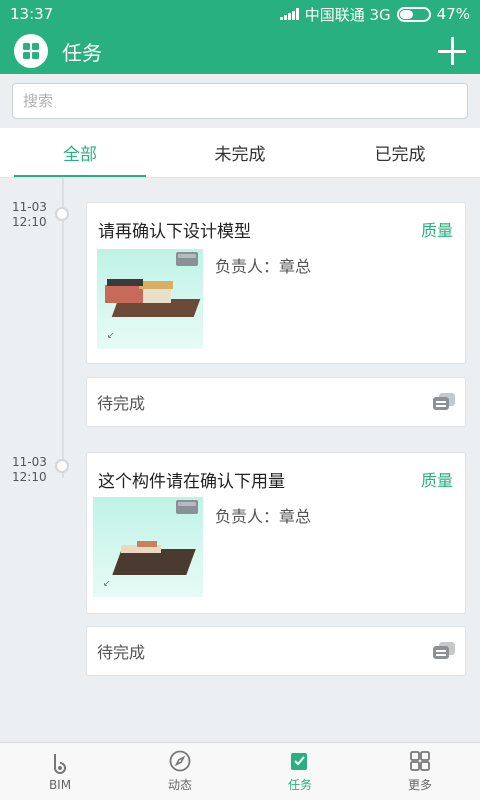 This screenshot has width=480, height=800. I want to click on nav-activity: 动态, so click(180, 771).